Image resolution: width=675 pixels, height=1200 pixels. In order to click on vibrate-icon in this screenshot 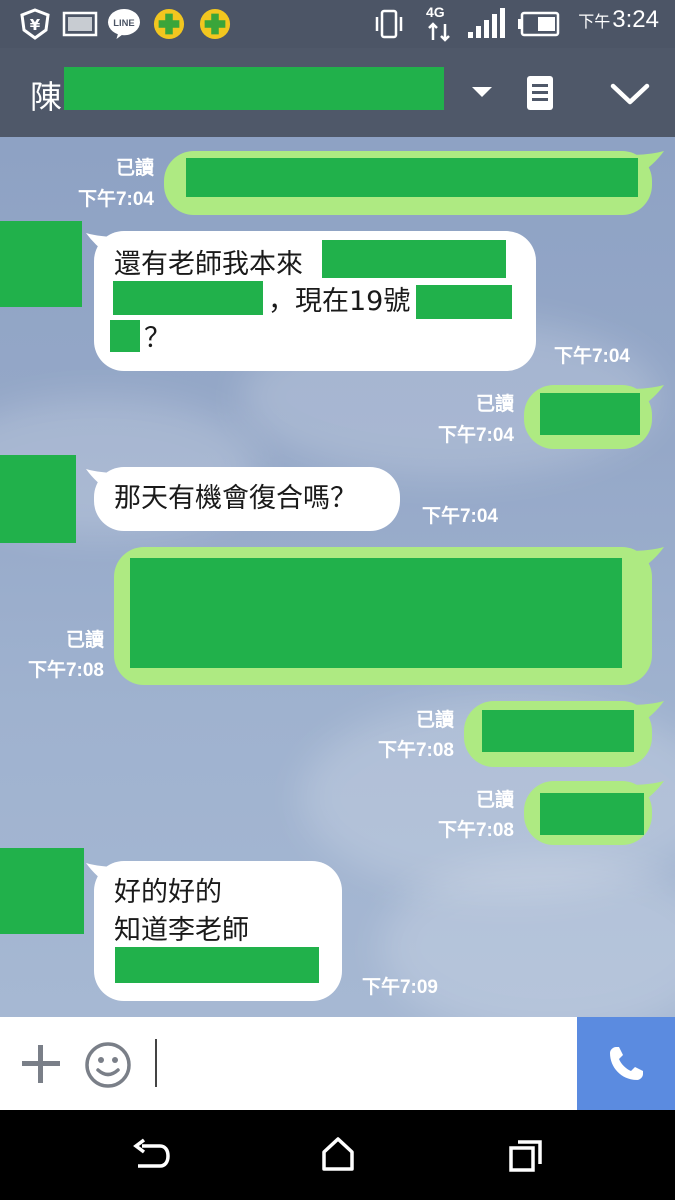, I will do `click(389, 24)`.